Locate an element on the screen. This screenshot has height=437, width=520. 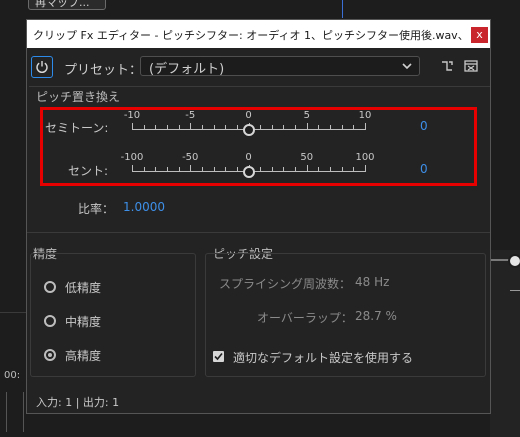
timeline-timecode: 00: is located at coordinates (12, 375).